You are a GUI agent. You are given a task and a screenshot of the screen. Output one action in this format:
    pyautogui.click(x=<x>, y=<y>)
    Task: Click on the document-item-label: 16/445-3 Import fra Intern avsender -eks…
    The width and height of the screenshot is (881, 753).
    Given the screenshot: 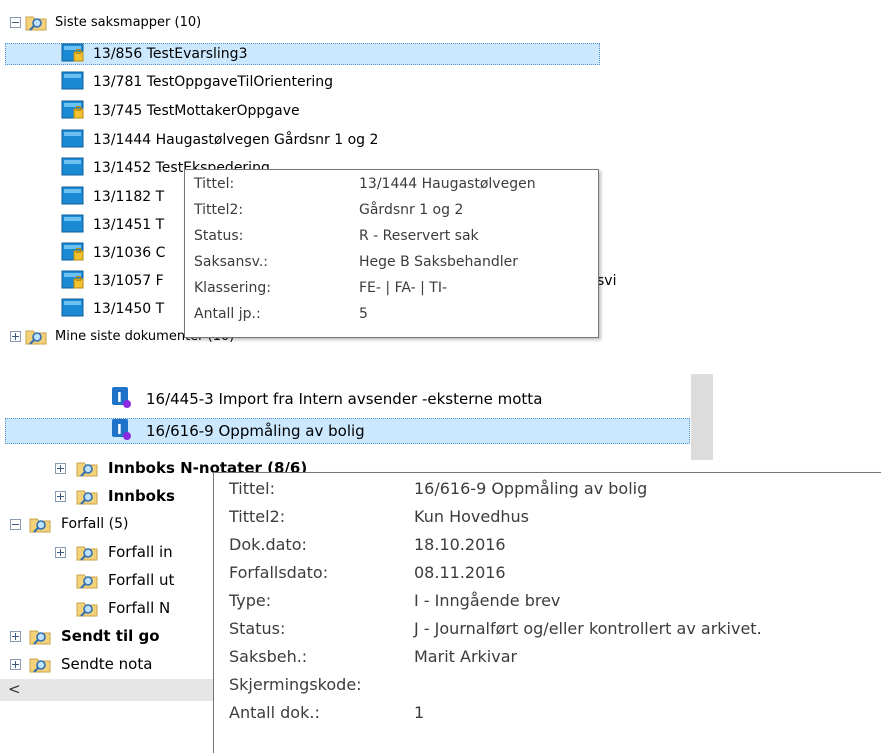 What is the action you would take?
    pyautogui.click(x=344, y=399)
    